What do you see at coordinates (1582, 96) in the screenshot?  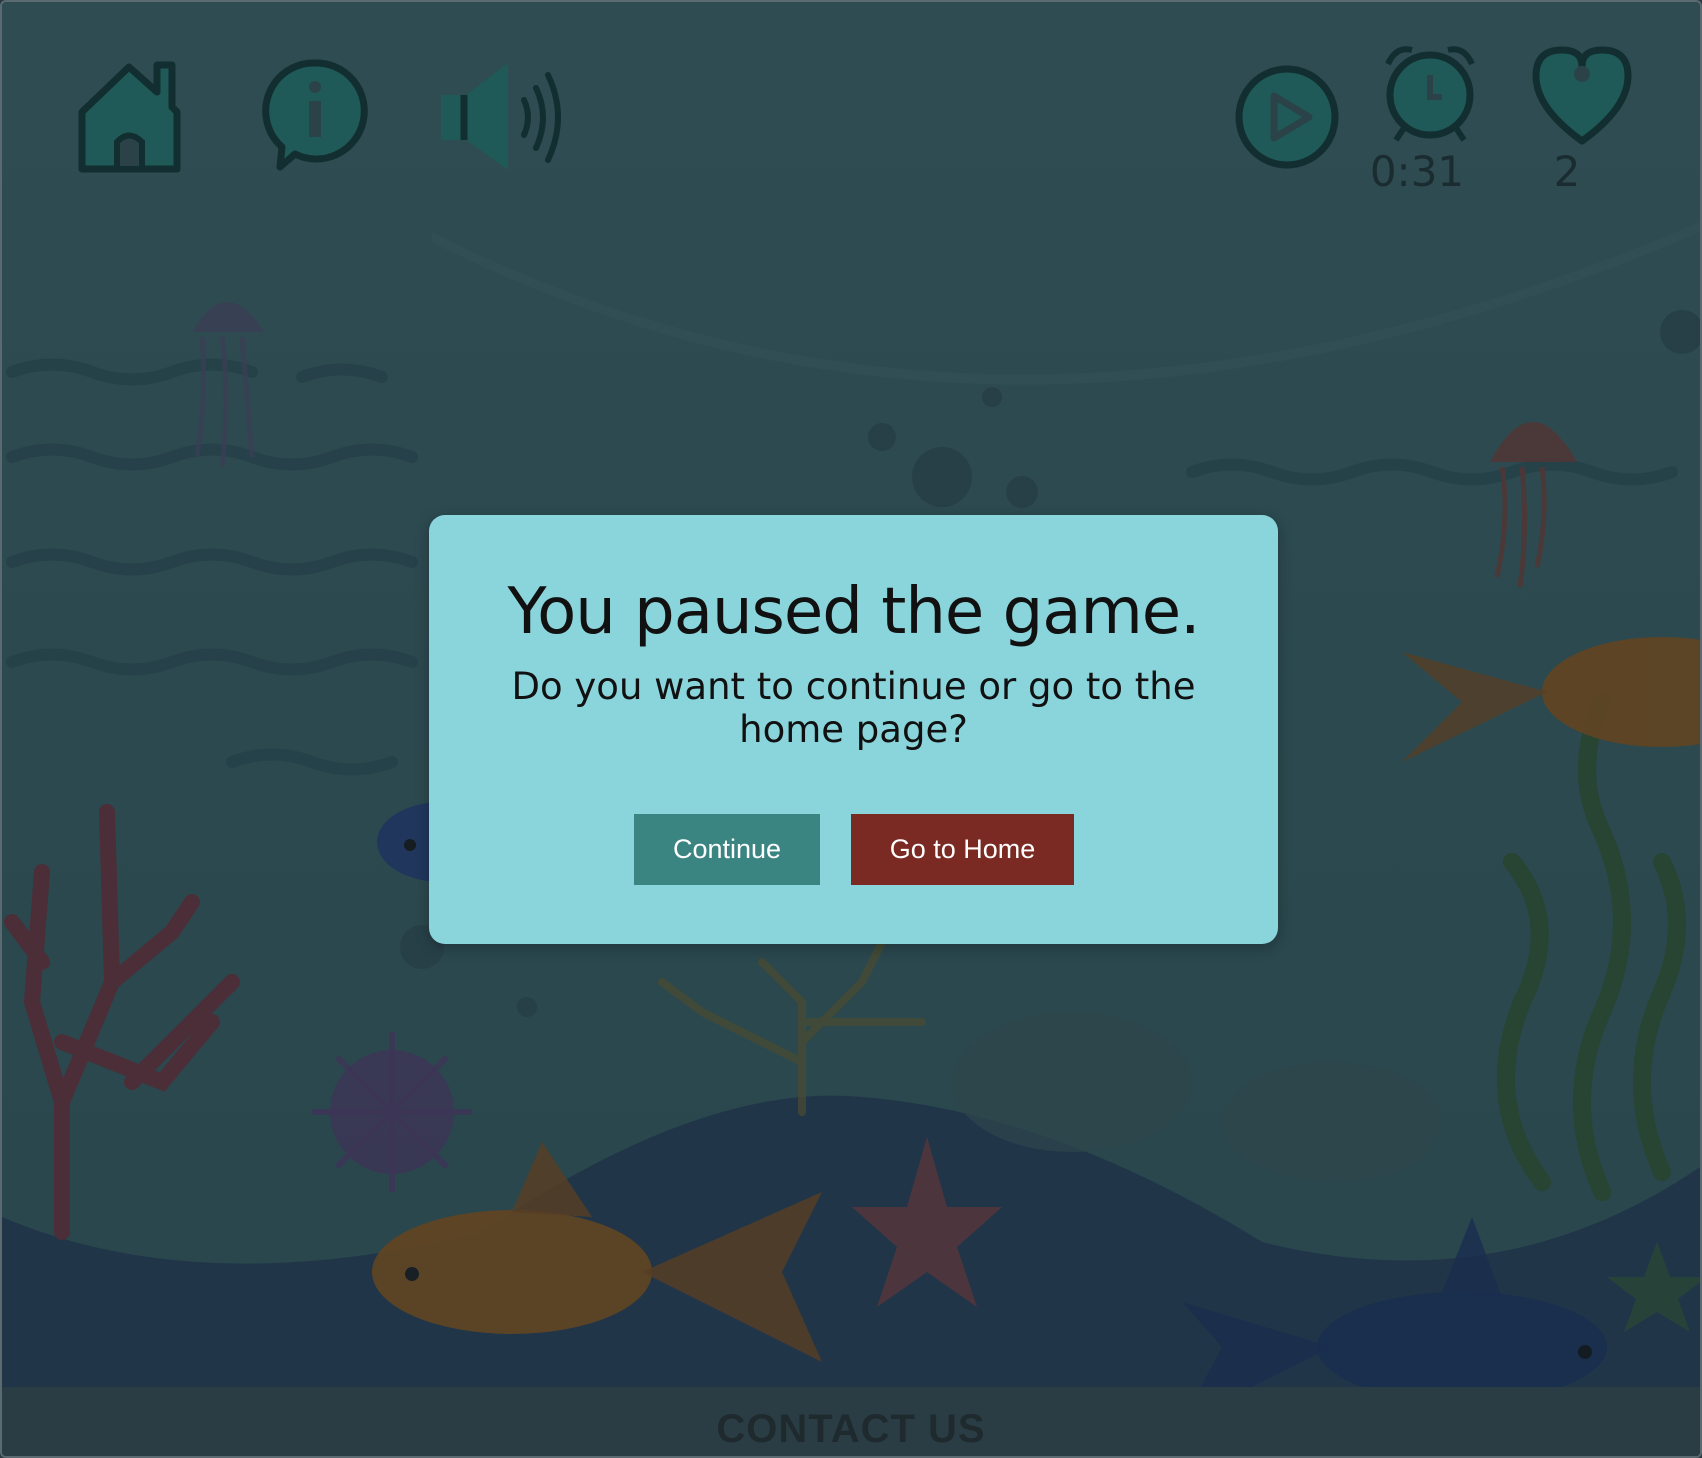 I see `heart-icon` at bounding box center [1582, 96].